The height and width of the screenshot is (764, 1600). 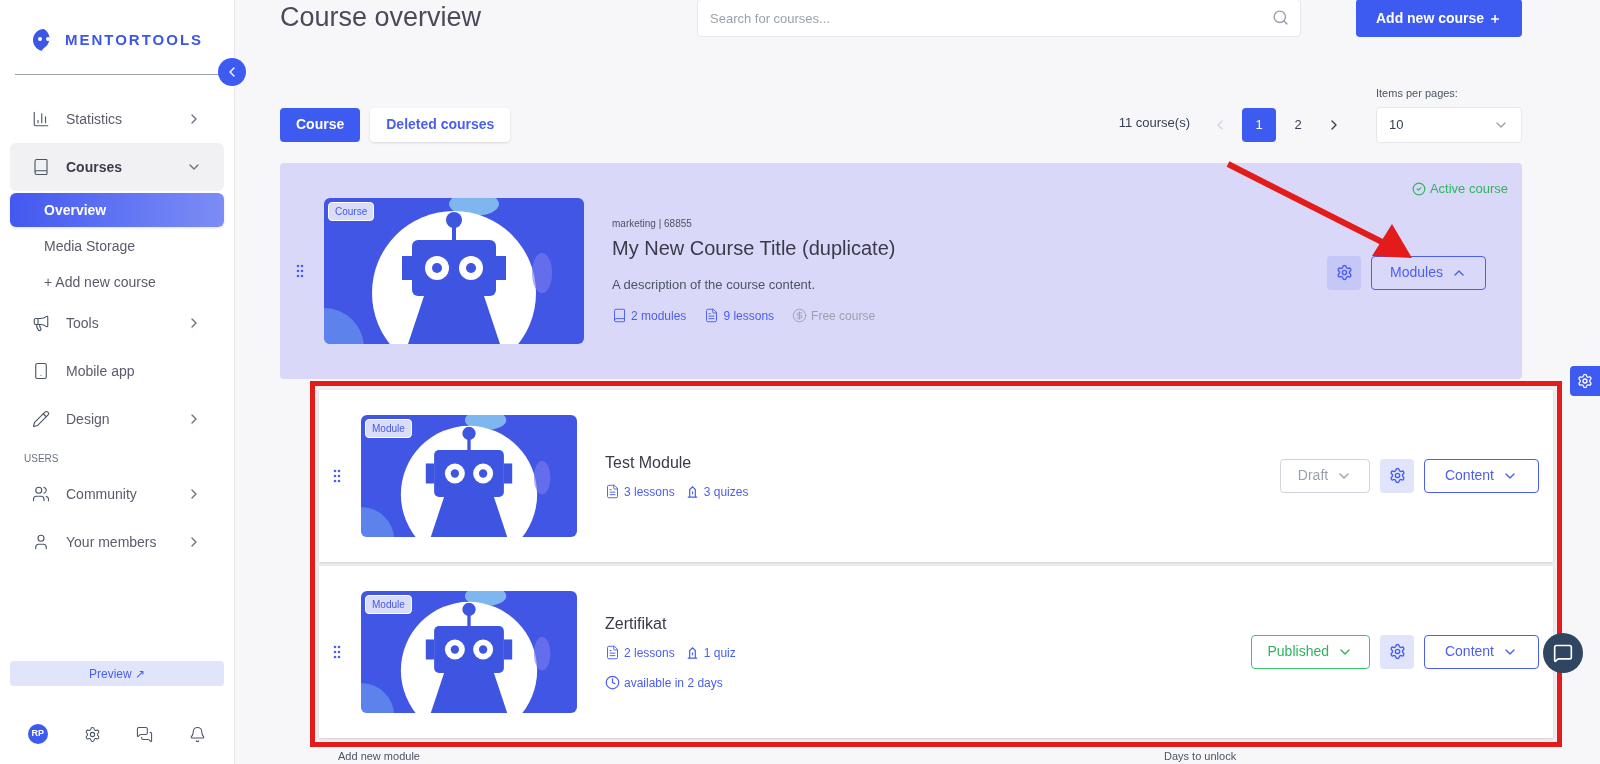 I want to click on module-stat: 3 quizes, so click(x=726, y=492).